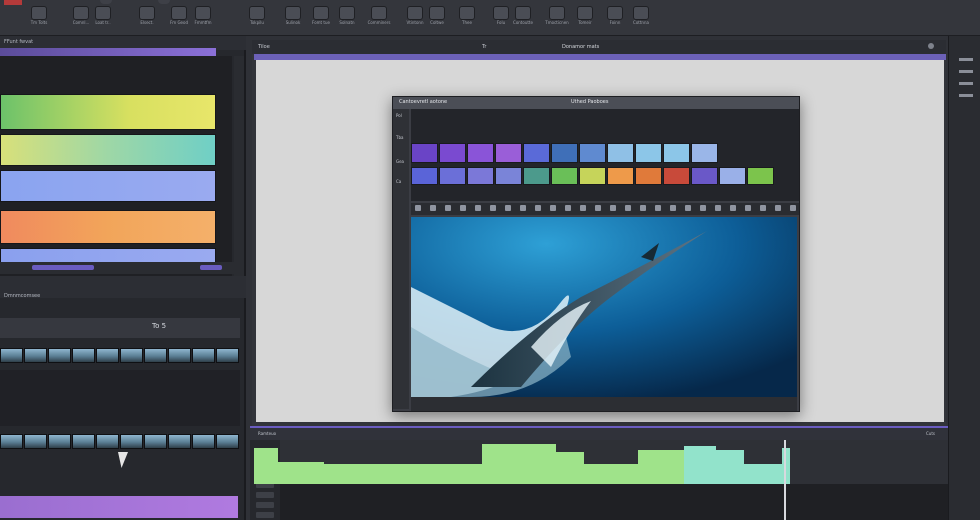 The width and height of the screenshot is (980, 520). I want to click on toolbar-button: Contoutte, so click(523, 19).